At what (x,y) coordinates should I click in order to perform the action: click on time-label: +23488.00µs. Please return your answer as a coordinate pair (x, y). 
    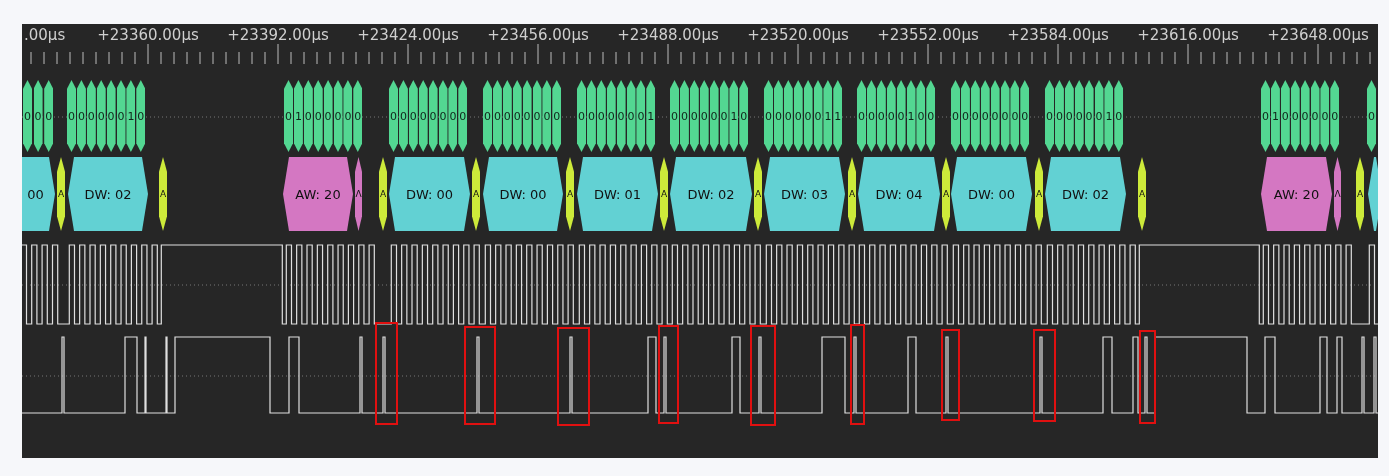
    Looking at the image, I should click on (668, 35).